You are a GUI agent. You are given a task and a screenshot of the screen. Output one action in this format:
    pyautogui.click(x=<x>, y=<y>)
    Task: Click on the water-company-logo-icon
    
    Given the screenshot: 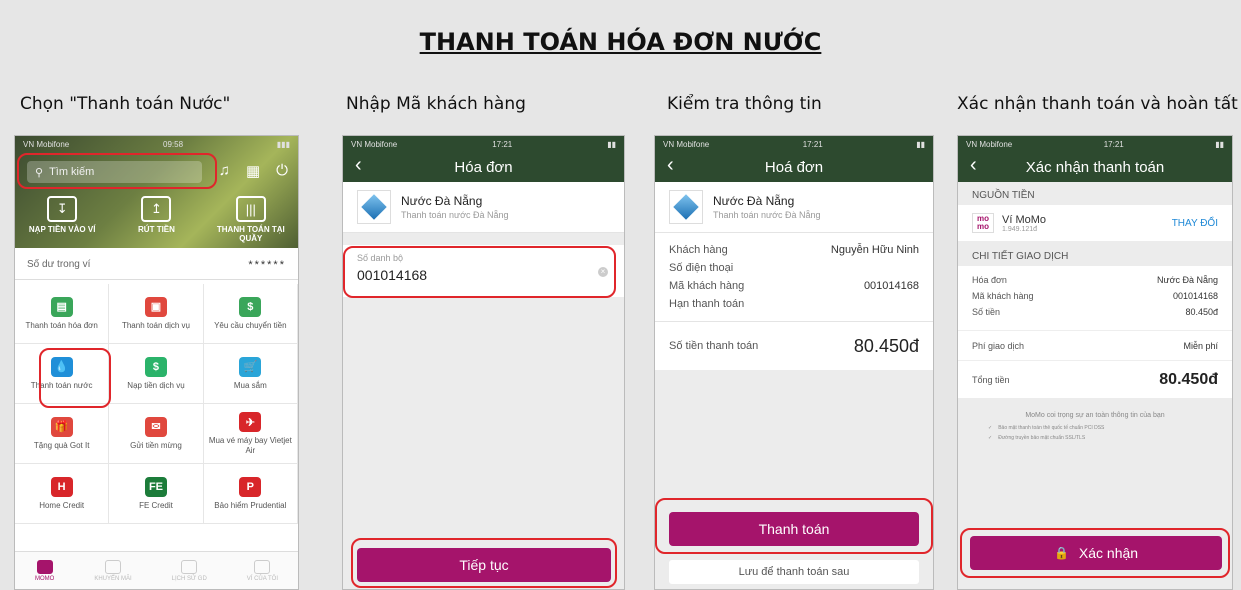 What is the action you would take?
    pyautogui.click(x=686, y=207)
    